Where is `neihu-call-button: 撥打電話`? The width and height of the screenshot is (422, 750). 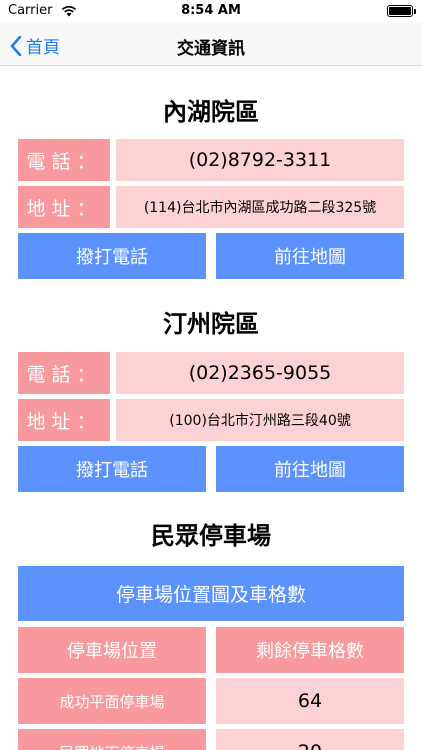 neihu-call-button: 撥打電話 is located at coordinates (112, 256).